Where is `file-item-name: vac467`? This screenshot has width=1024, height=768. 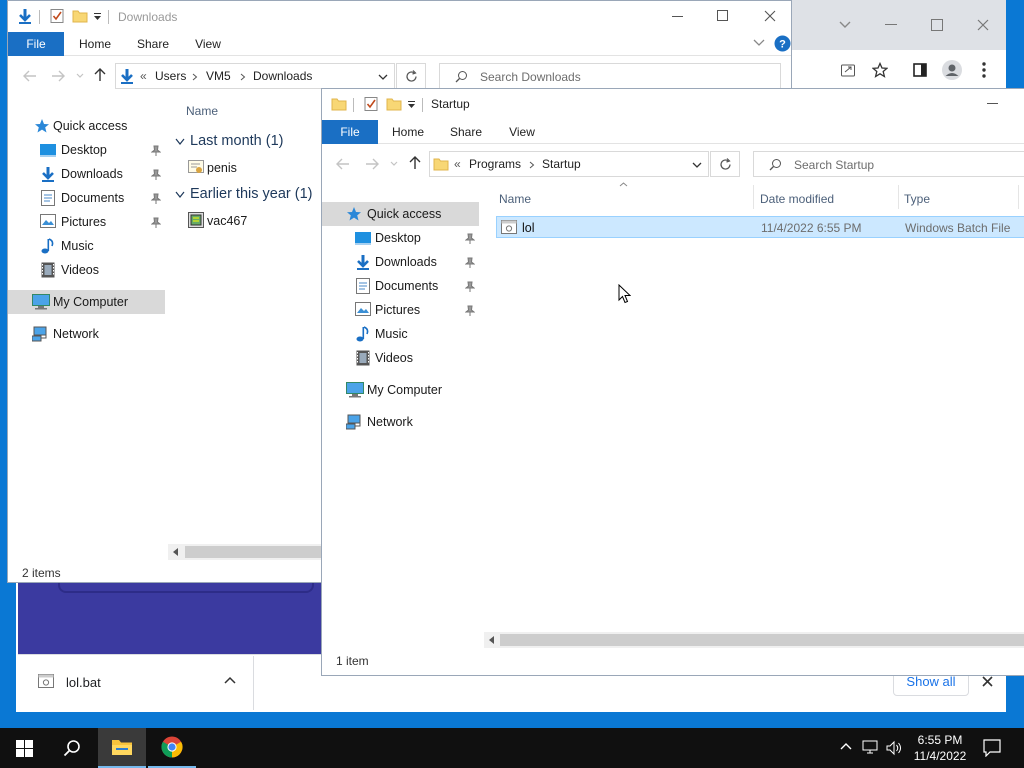 file-item-name: vac467 is located at coordinates (227, 221).